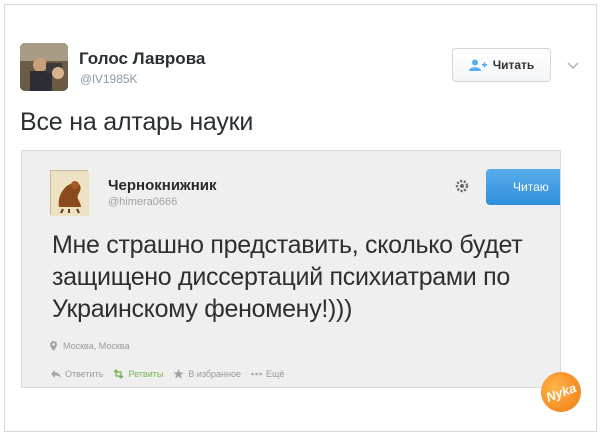 Image resolution: width=601 pixels, height=436 pixels. I want to click on embedded-more-action: Ещё, so click(267, 374).